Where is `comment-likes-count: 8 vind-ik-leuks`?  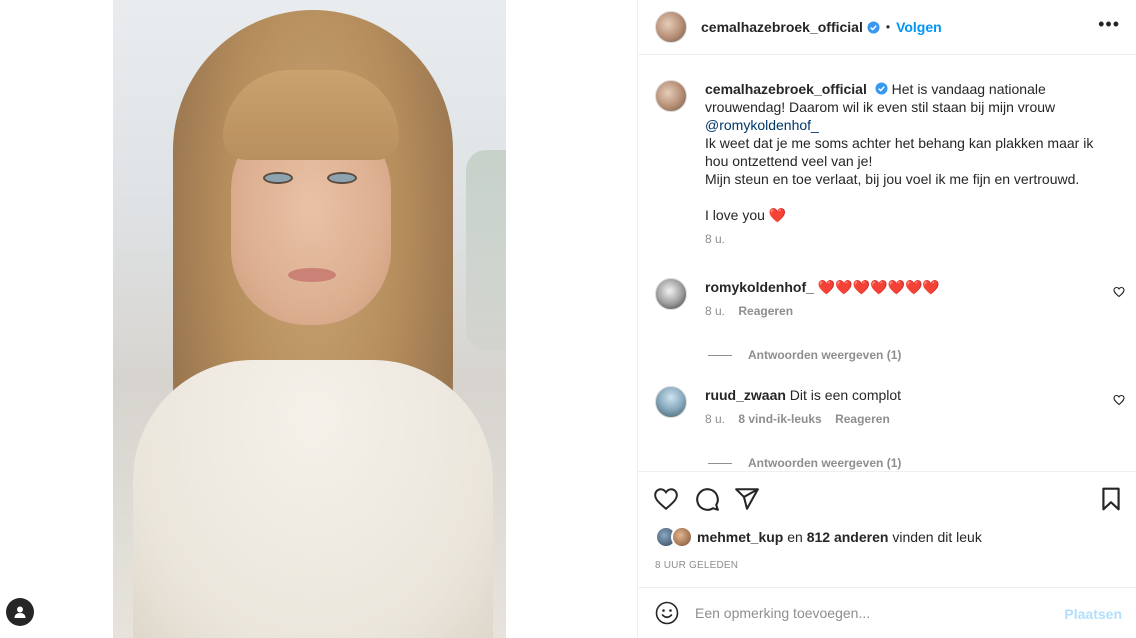
comment-likes-count: 8 vind-ik-leuks is located at coordinates (779, 419).